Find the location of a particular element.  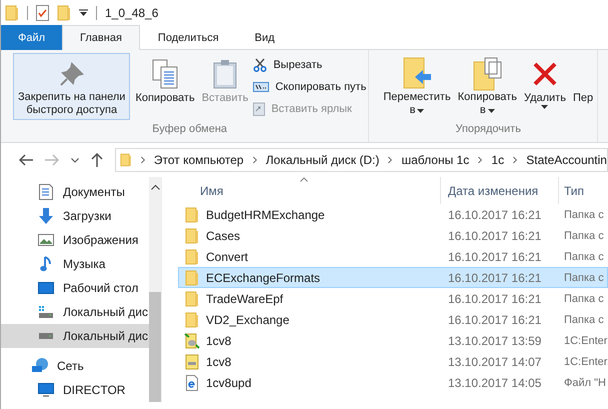

breadcrumb: Локальный диск (D:) is located at coordinates (323, 160).